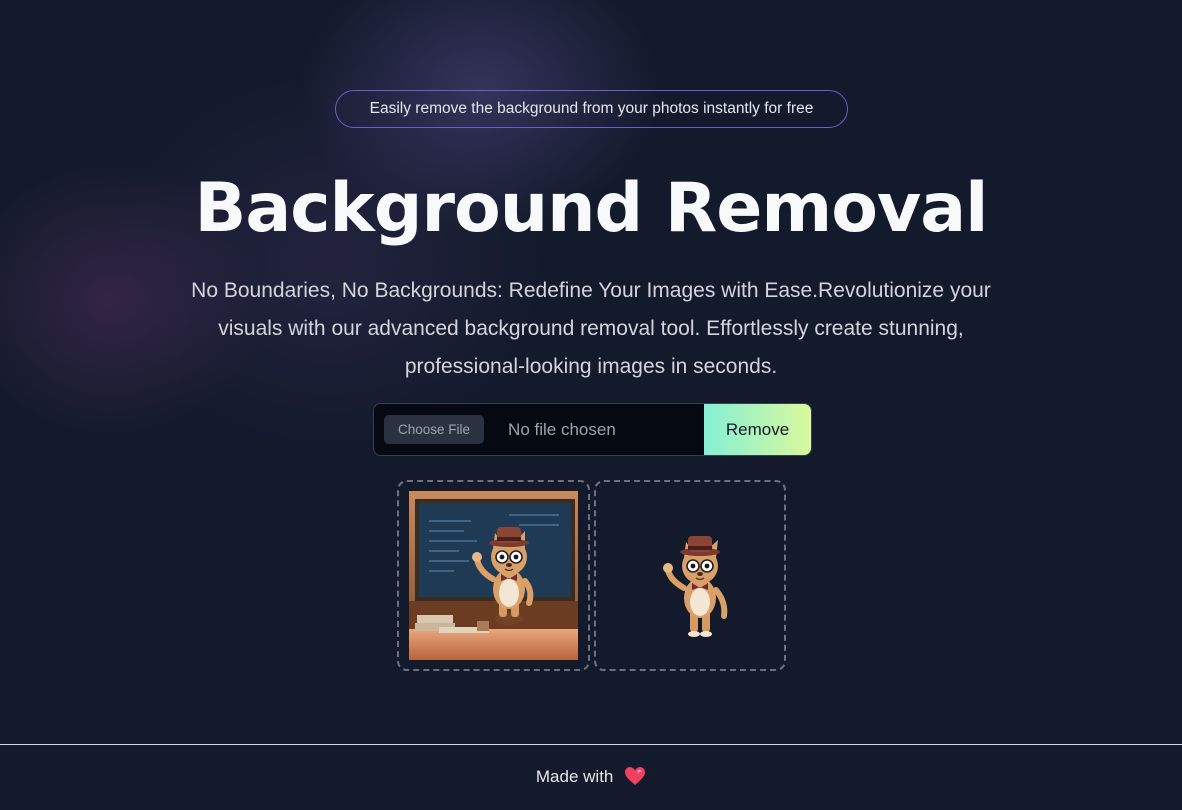 This screenshot has height=810, width=1182. I want to click on remove-button: Remove, so click(757, 429).